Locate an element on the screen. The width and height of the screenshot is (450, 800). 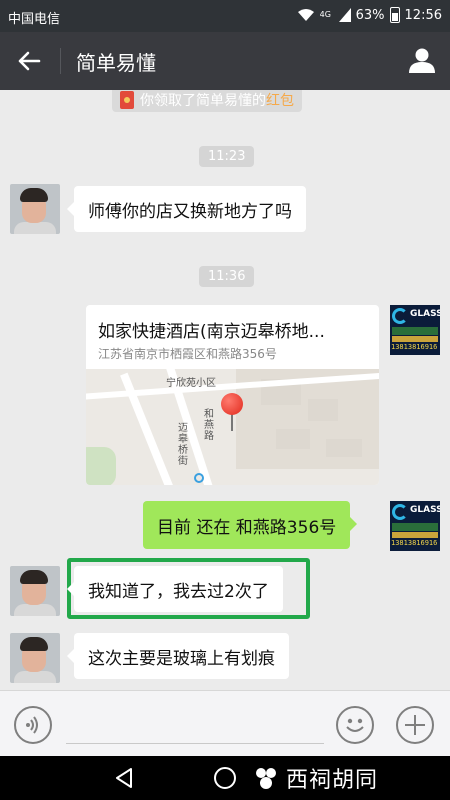
emoji-button is located at coordinates (355, 725).